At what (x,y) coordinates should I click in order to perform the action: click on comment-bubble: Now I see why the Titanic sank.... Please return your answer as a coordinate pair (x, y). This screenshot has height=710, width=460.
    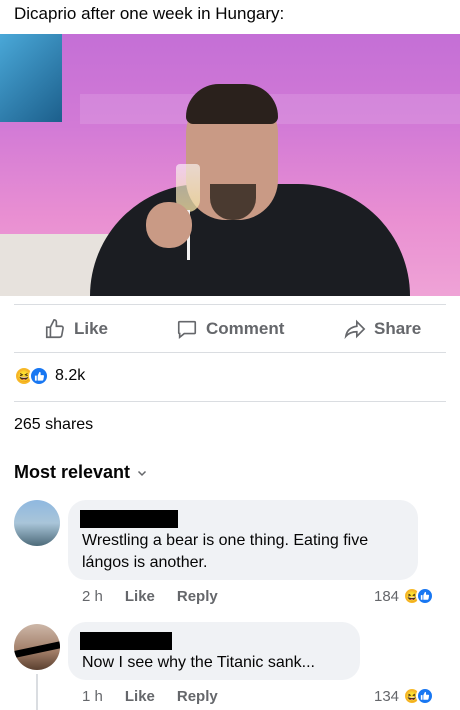
    Looking at the image, I should click on (214, 651).